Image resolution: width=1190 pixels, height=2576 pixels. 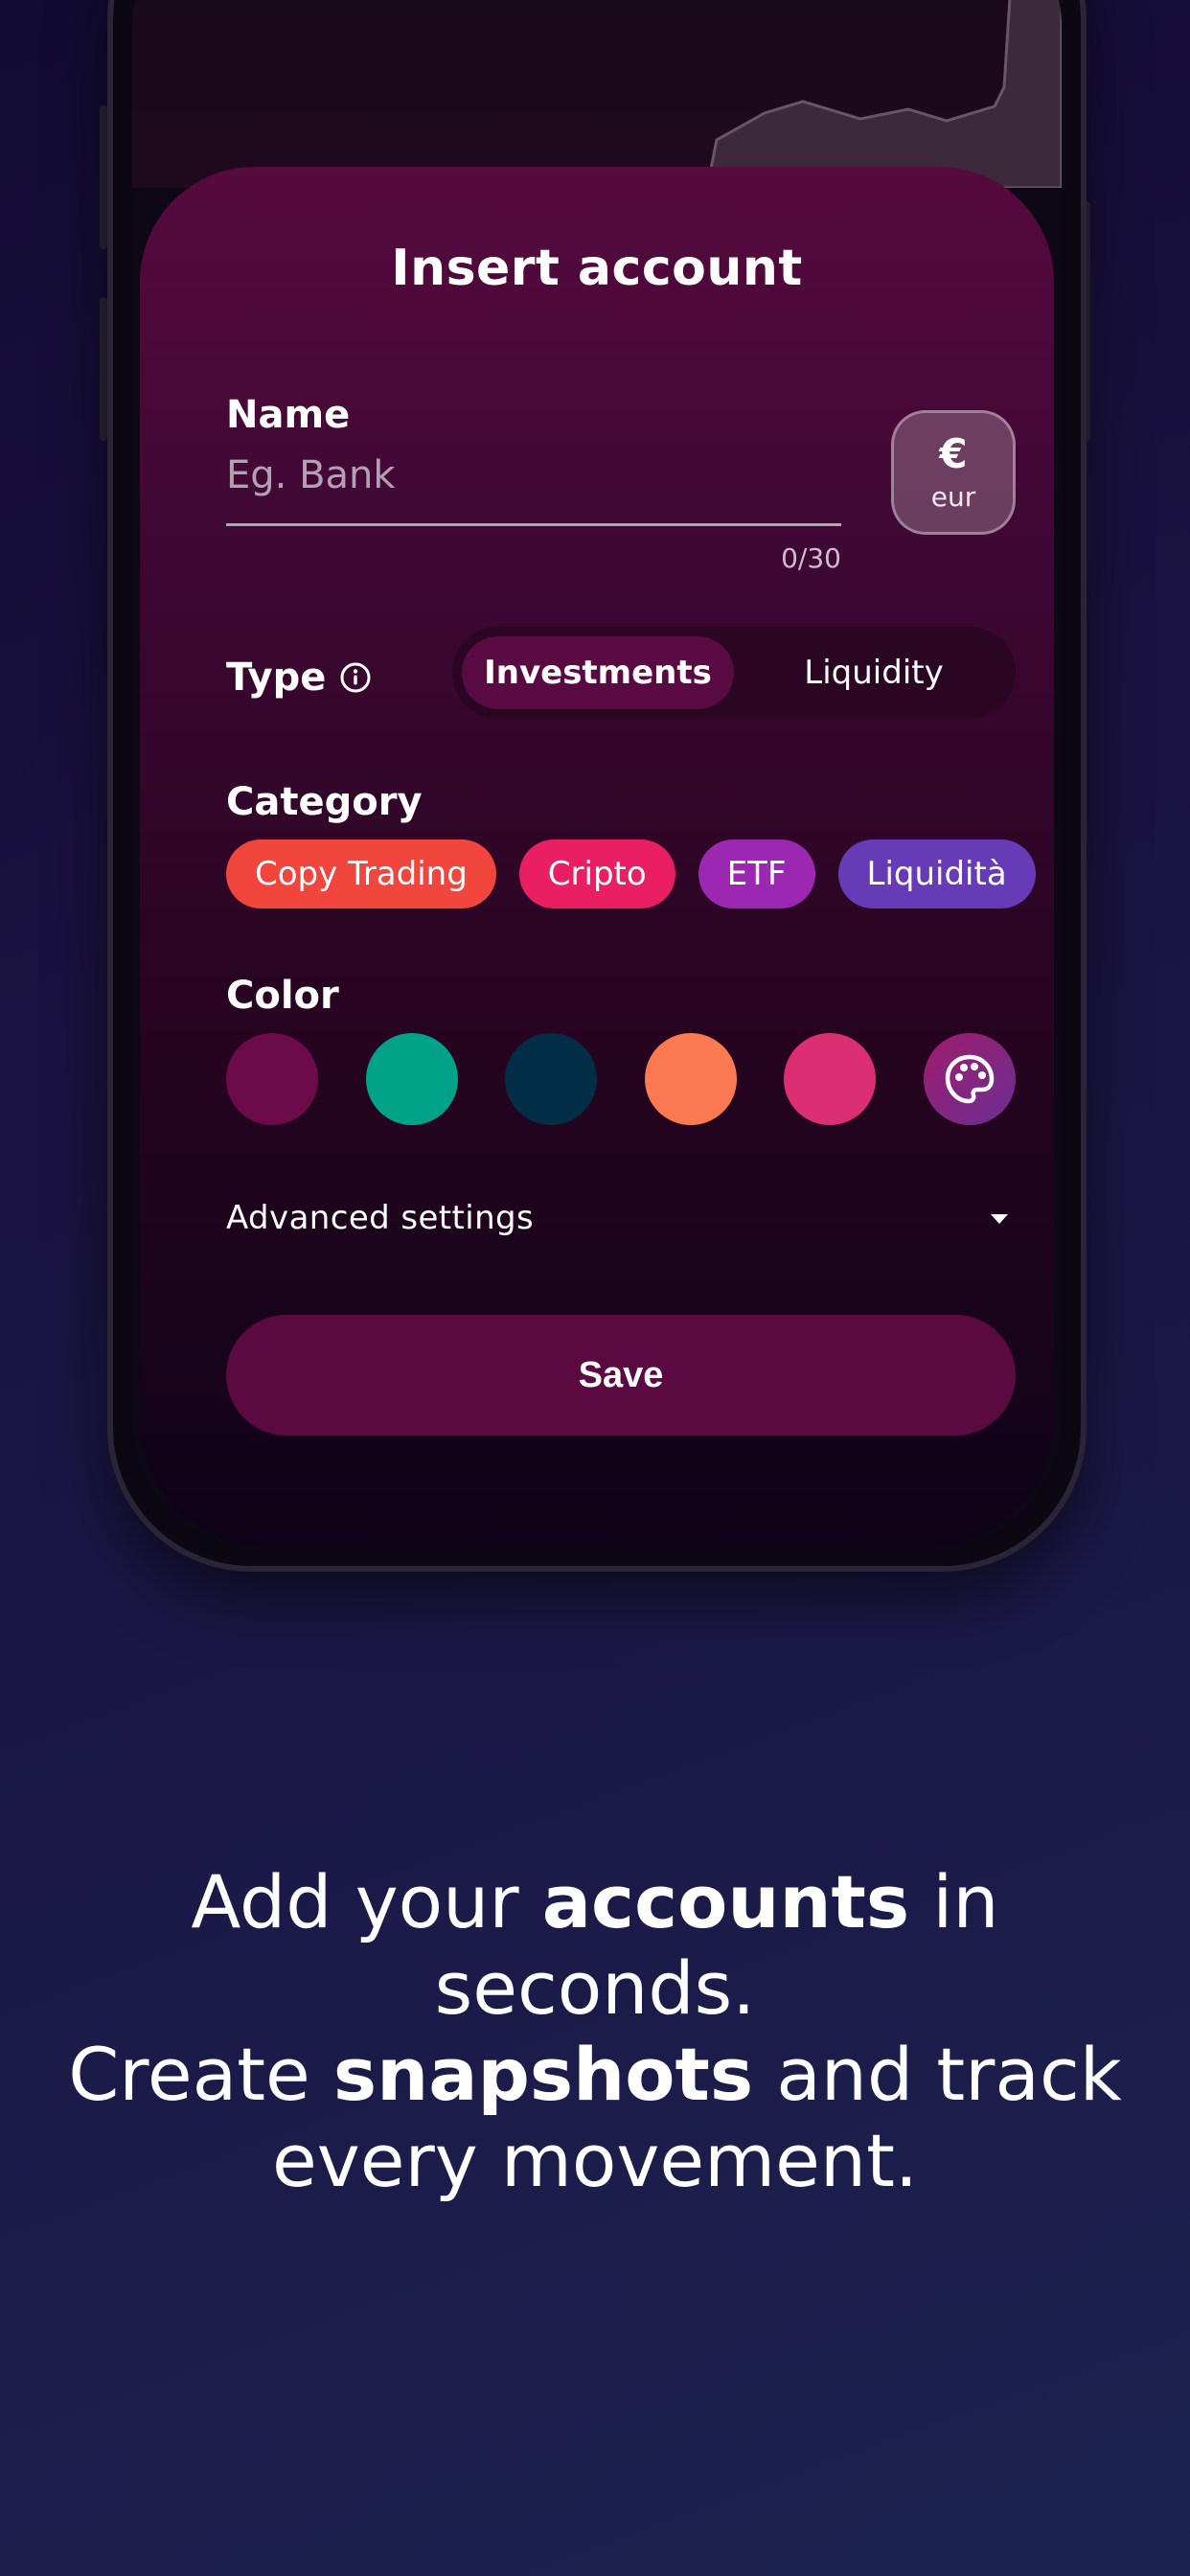 What do you see at coordinates (543, 2074) in the screenshot?
I see `tagline-highlight: snapshots` at bounding box center [543, 2074].